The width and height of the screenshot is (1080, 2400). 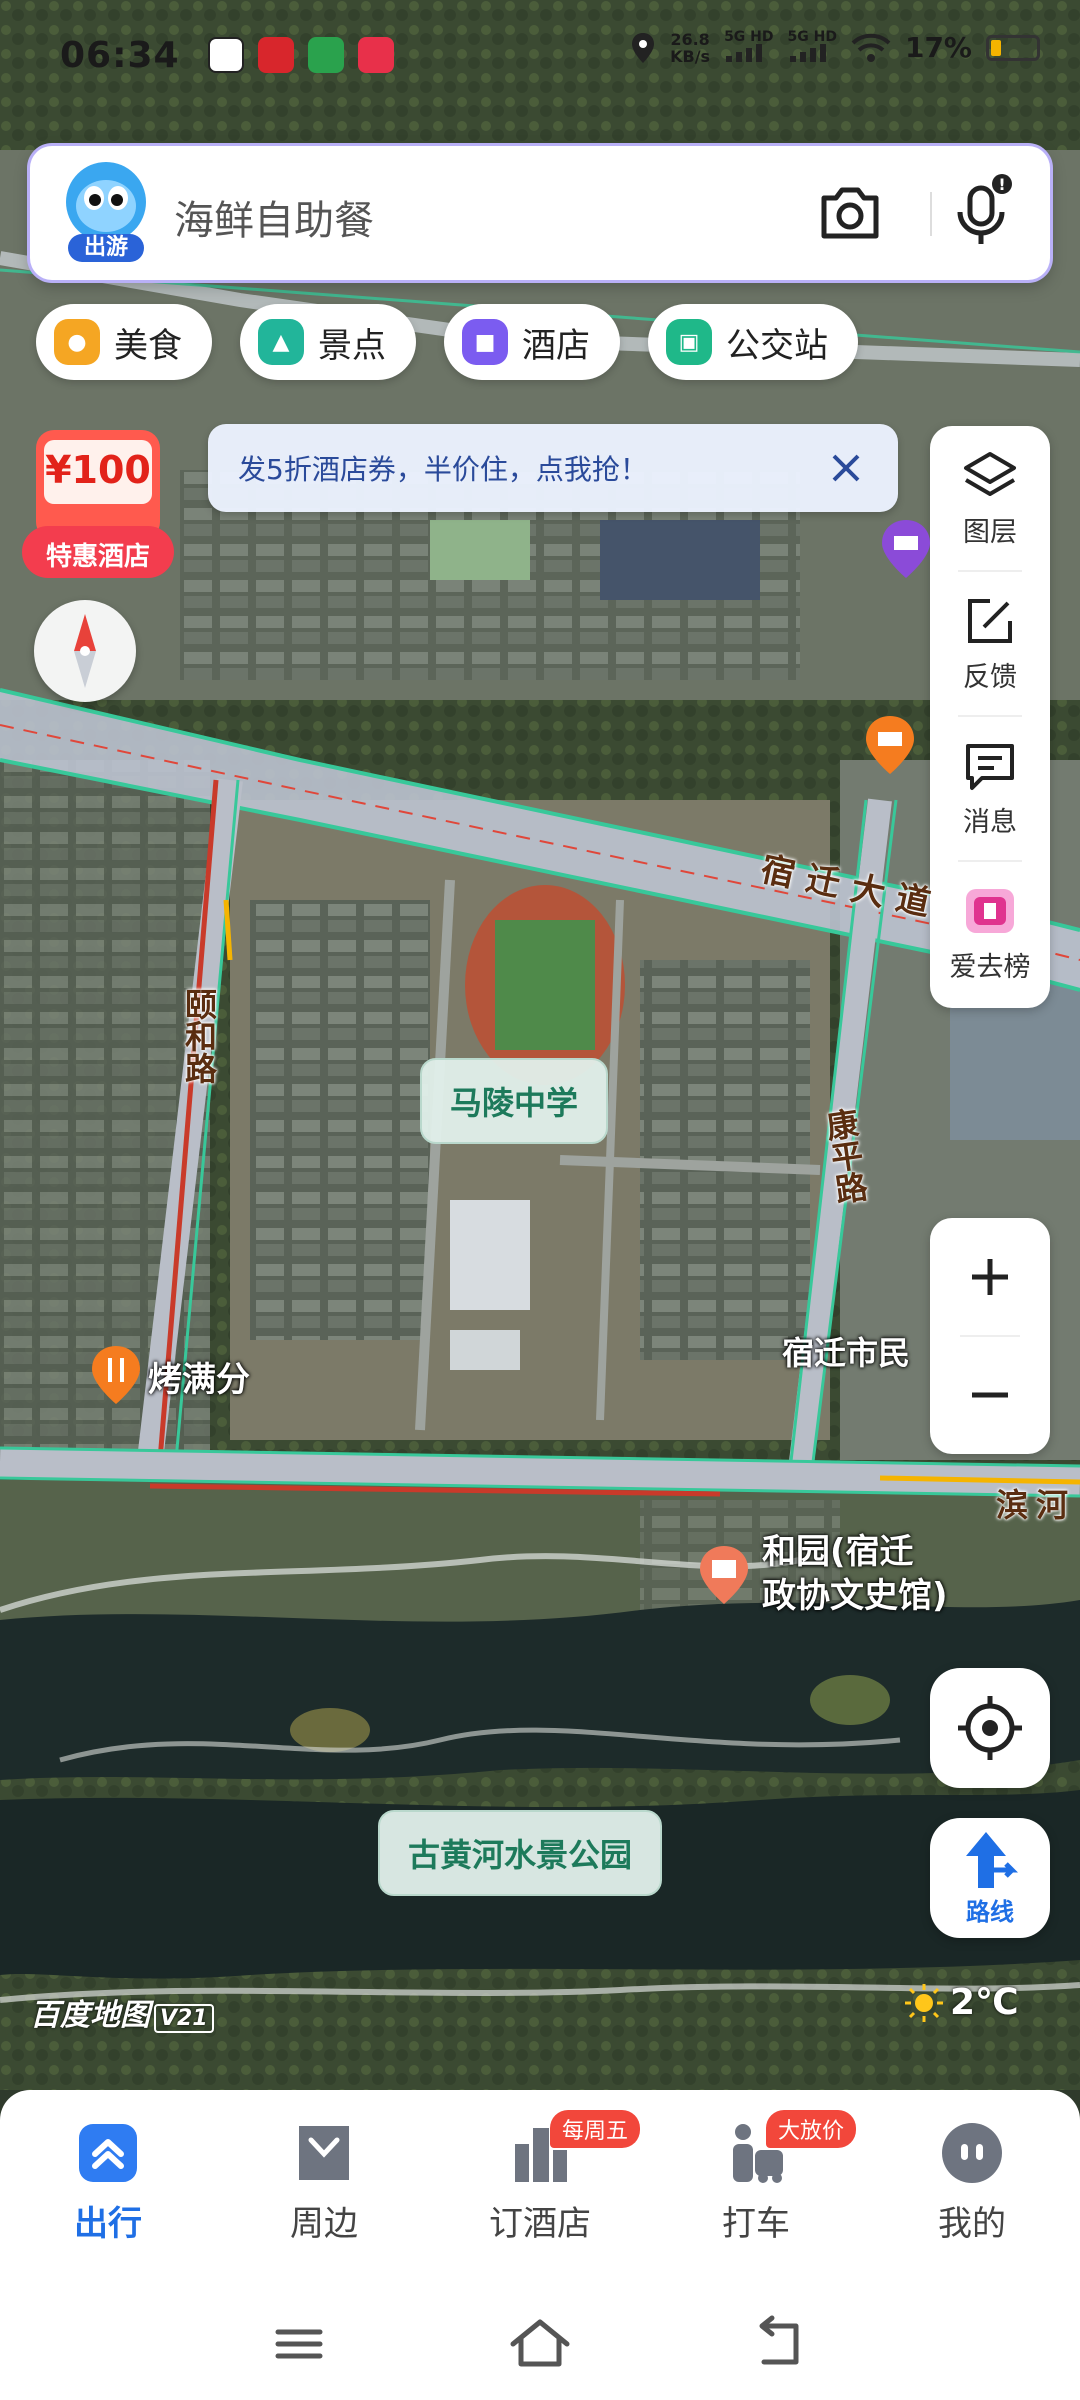 I want to click on wifi-icon, so click(x=871, y=47).